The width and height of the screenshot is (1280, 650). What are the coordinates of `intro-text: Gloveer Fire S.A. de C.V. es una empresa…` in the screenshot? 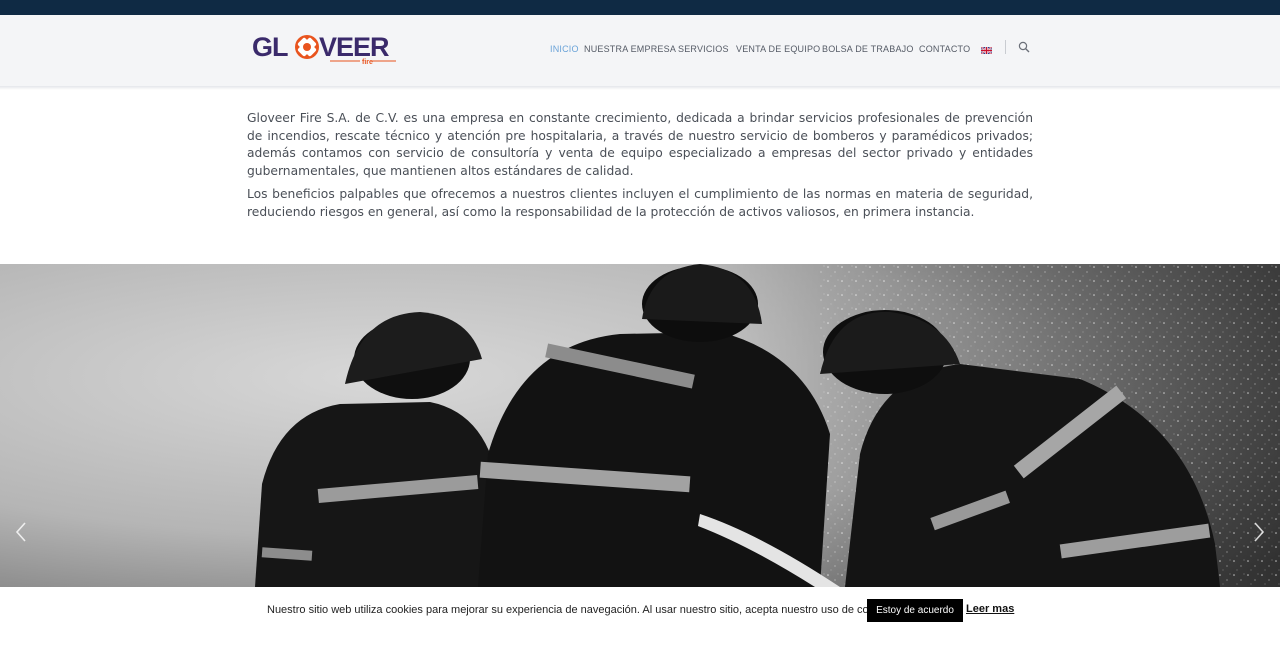 It's located at (640, 169).